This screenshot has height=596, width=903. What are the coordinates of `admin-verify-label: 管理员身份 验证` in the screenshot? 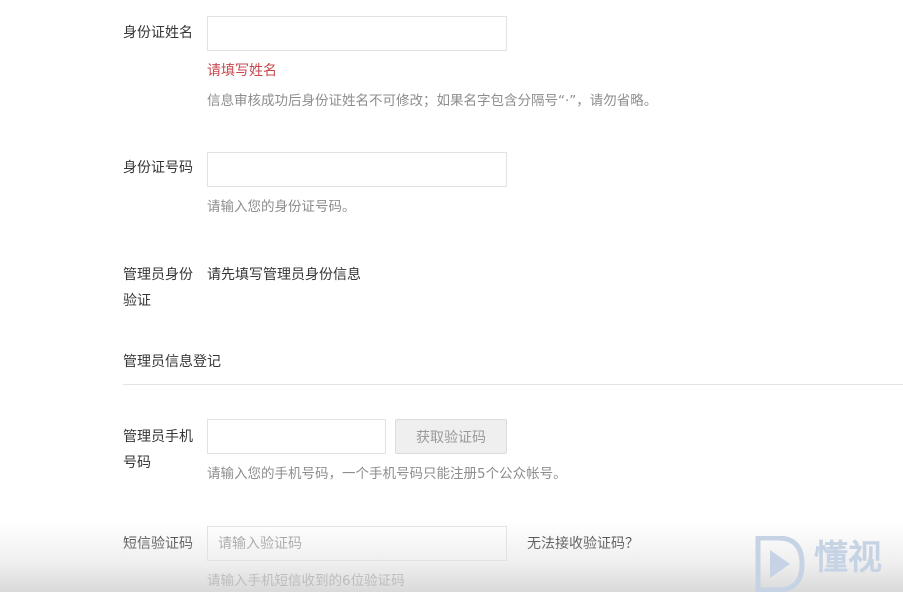 It's located at (163, 288).